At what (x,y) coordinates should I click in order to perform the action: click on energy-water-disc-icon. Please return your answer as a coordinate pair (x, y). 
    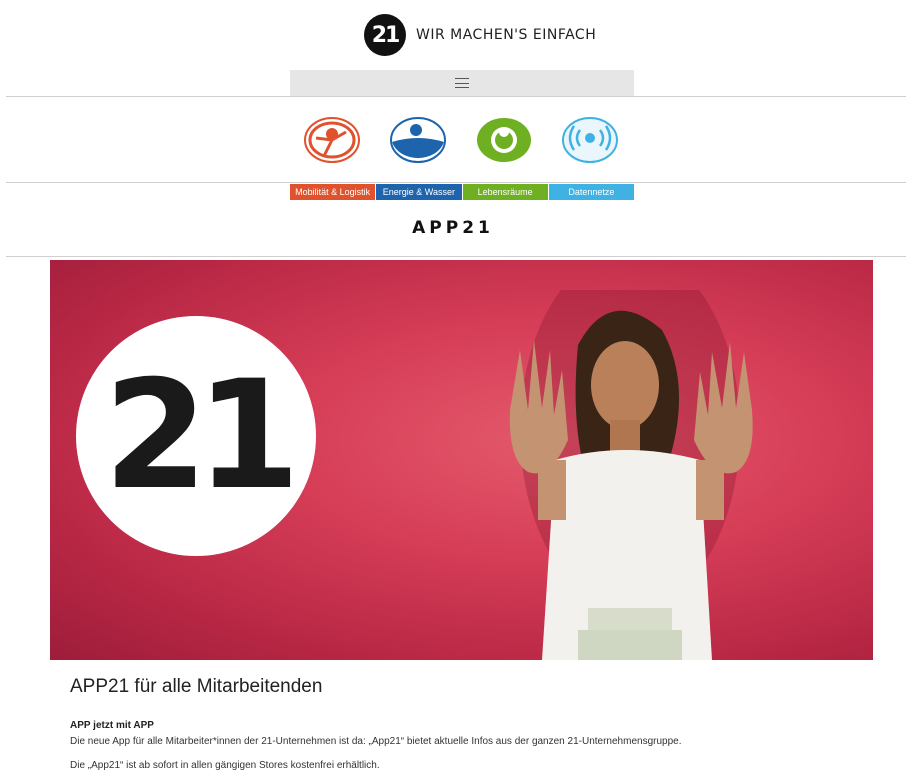
    Looking at the image, I should click on (418, 140).